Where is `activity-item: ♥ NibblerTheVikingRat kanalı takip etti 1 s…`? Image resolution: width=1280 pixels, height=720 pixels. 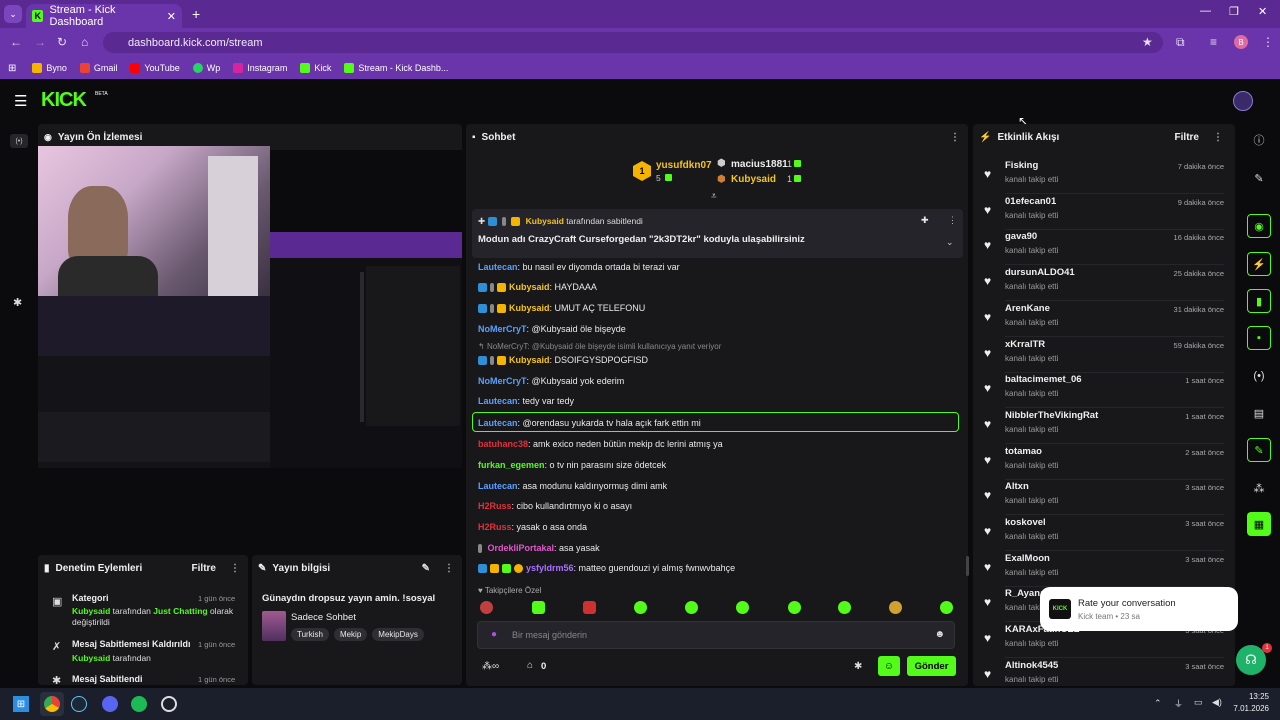
activity-item: ♥ NibblerTheVikingRat kanalı takip etti 1 s… is located at coordinates (1102, 427).